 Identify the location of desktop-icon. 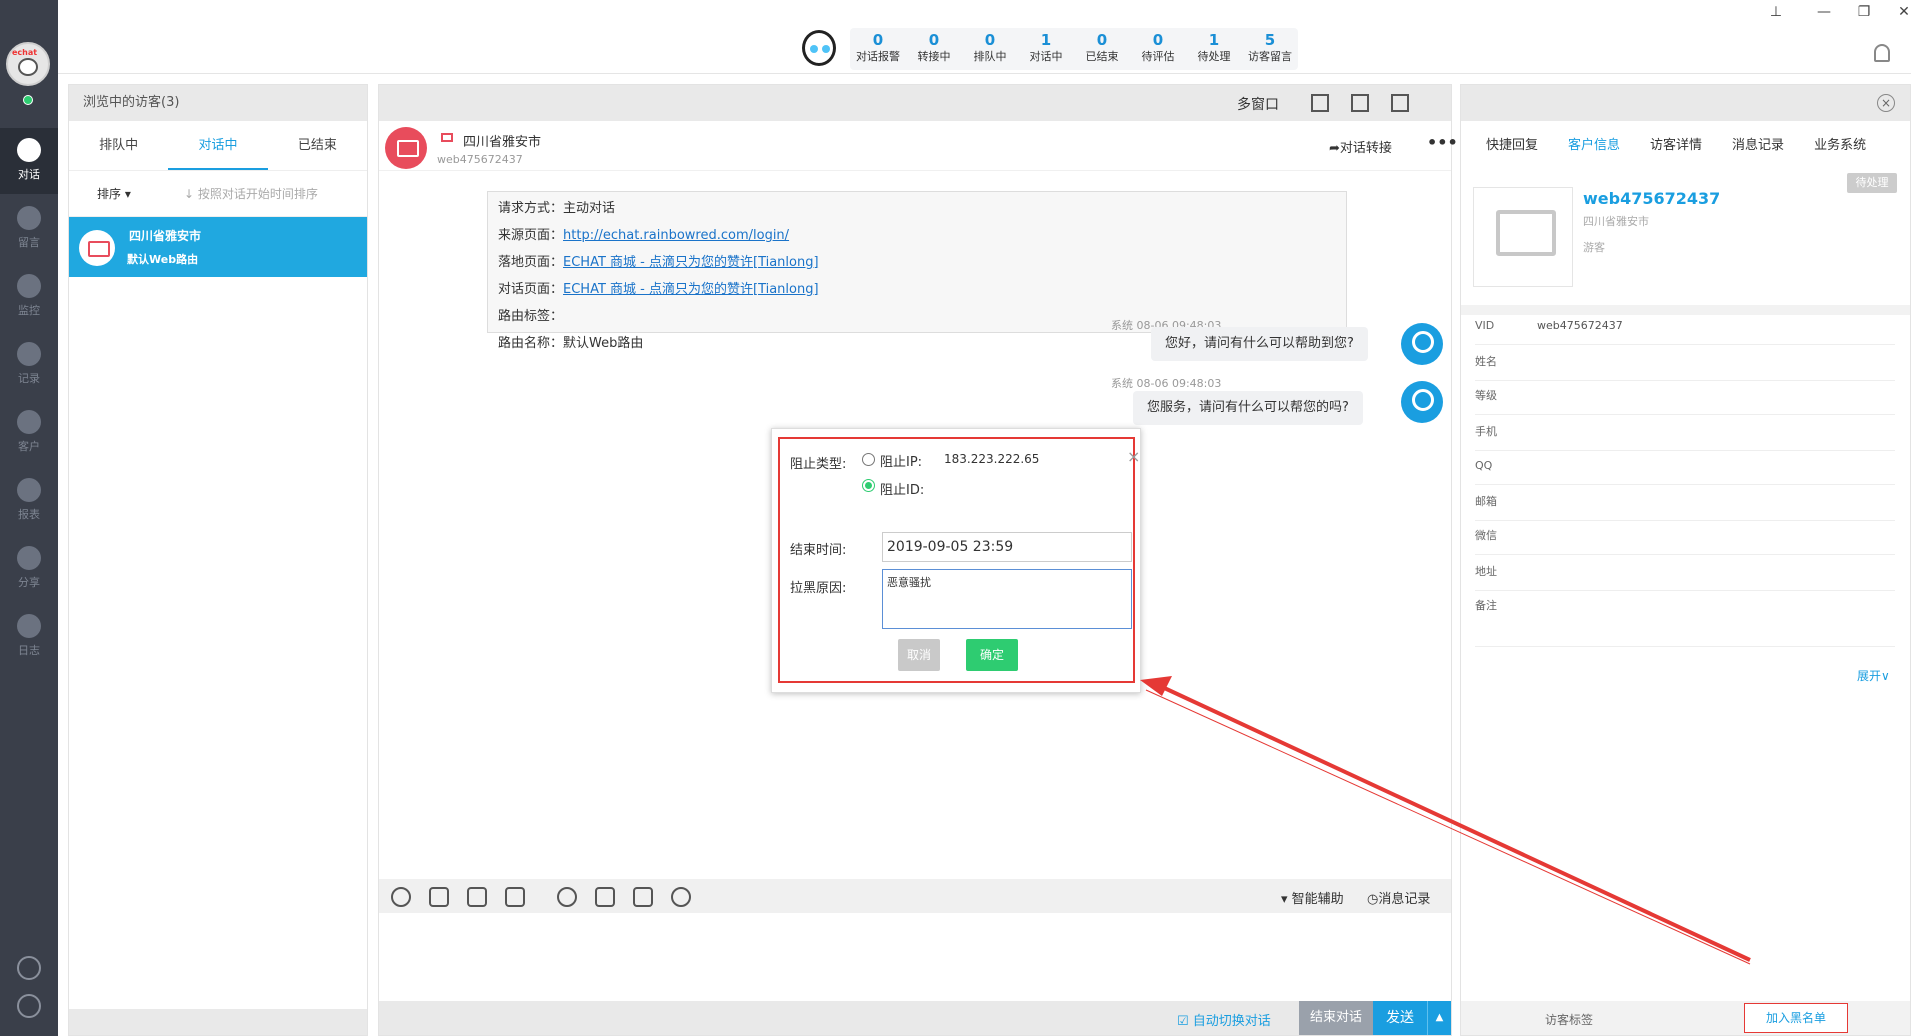
(97, 248).